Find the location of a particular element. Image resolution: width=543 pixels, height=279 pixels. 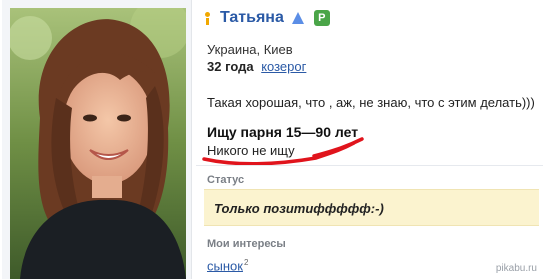

status-label: Статус is located at coordinates (226, 180).